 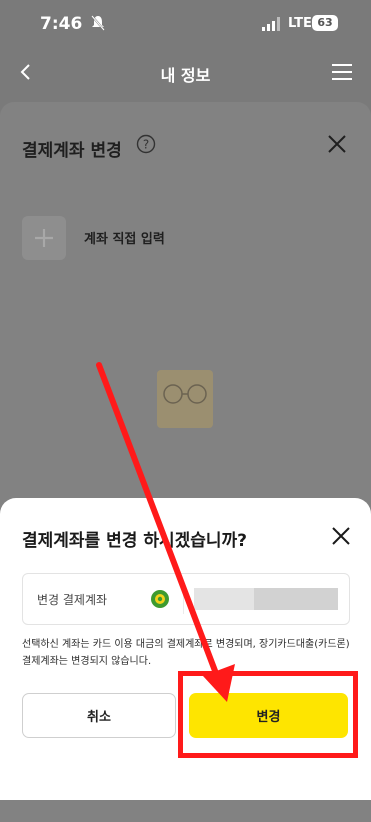 I want to click on cancel-button: 취소, so click(x=99, y=715).